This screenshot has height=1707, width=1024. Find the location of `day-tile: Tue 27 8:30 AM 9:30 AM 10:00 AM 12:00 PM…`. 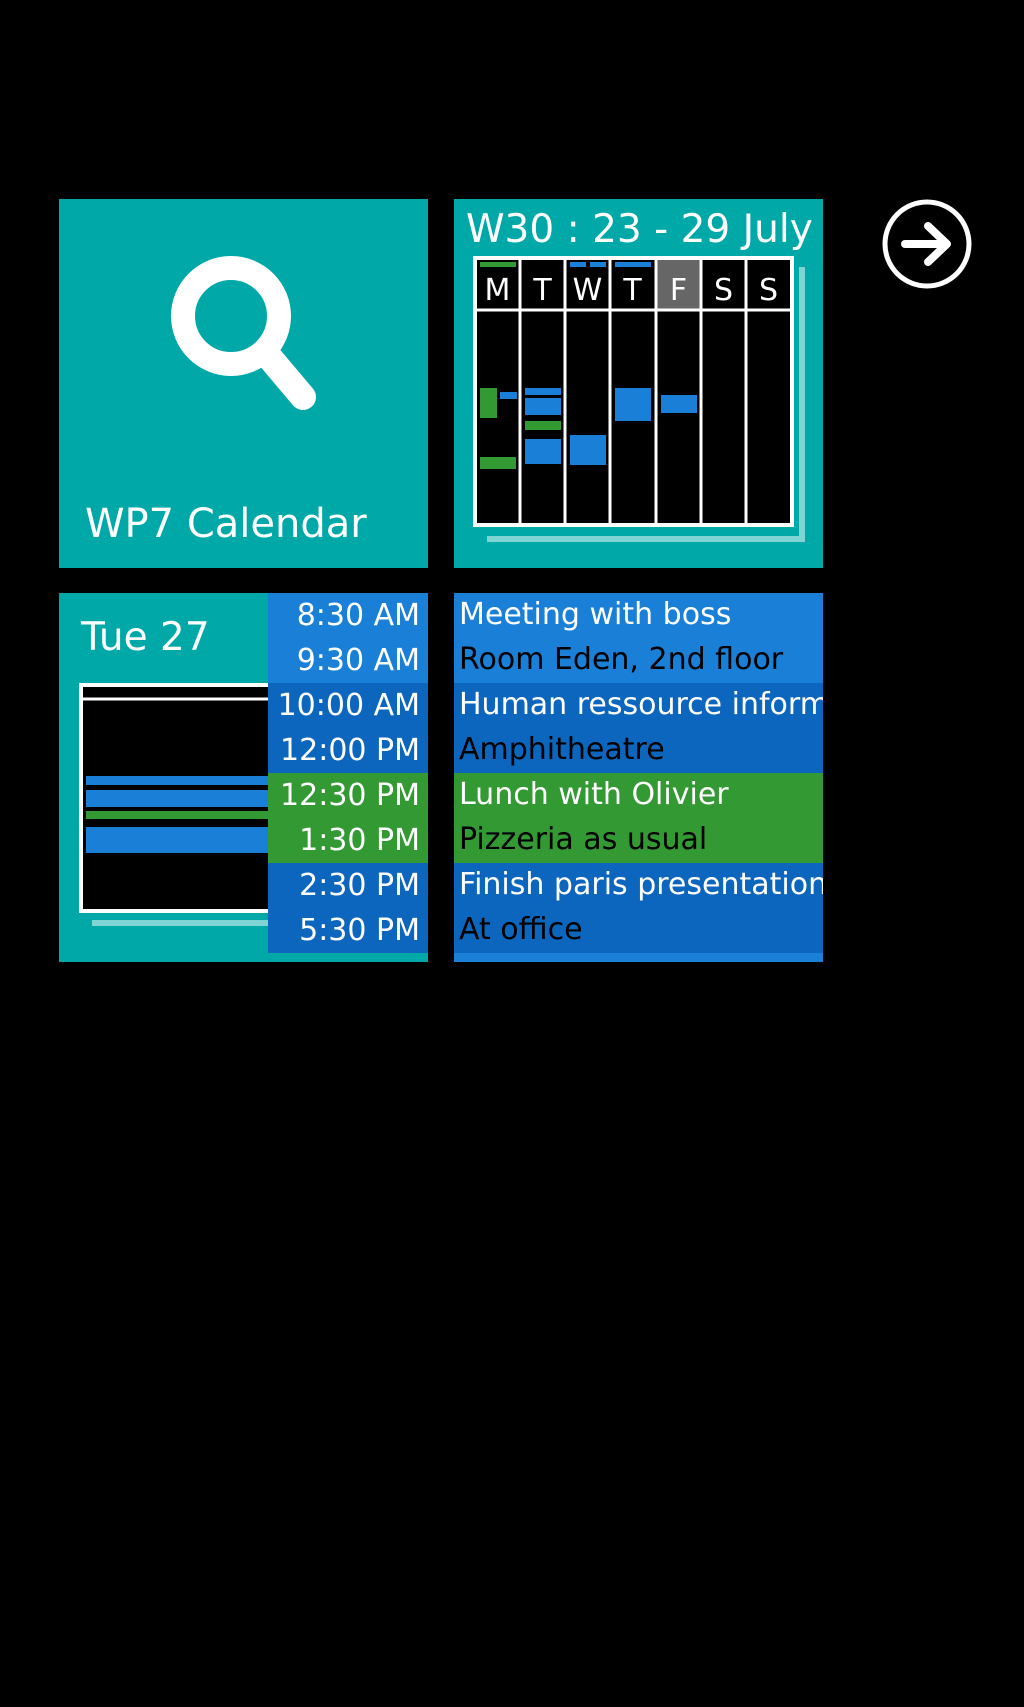

day-tile: Tue 27 8:30 AM 9:30 AM 10:00 AM 12:00 PM… is located at coordinates (243, 777).